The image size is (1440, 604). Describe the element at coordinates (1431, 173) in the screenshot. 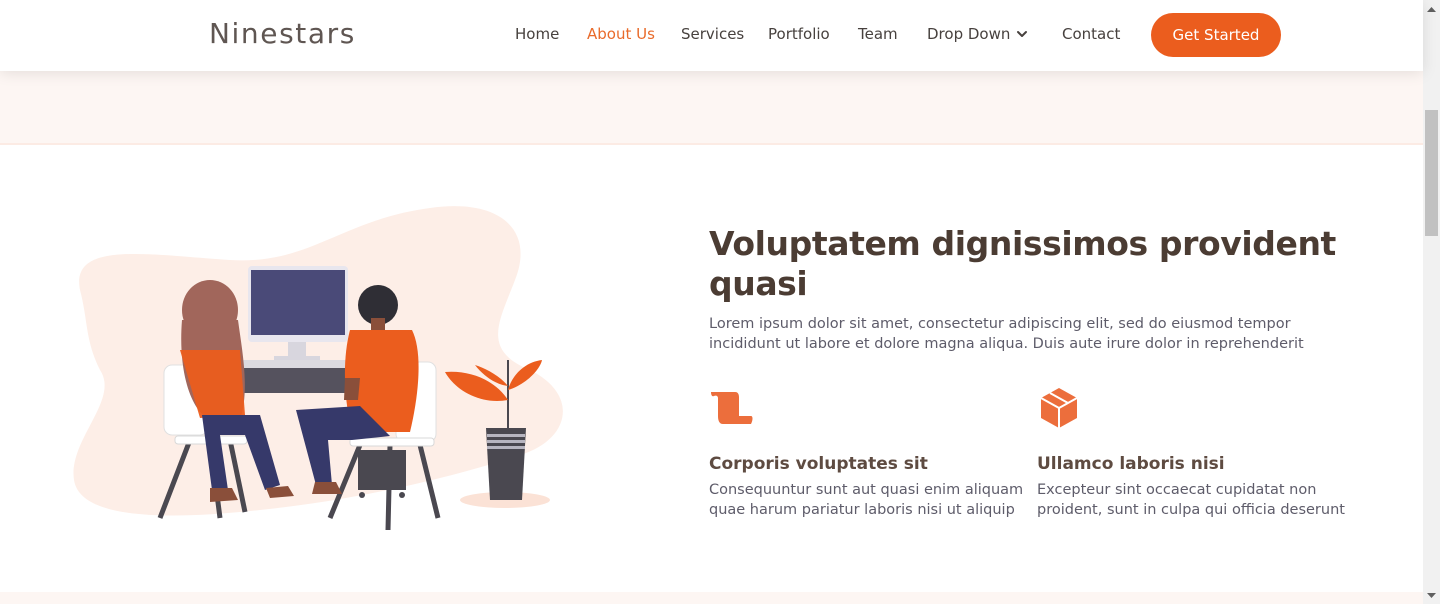

I see `scrollbar-thumb` at that location.